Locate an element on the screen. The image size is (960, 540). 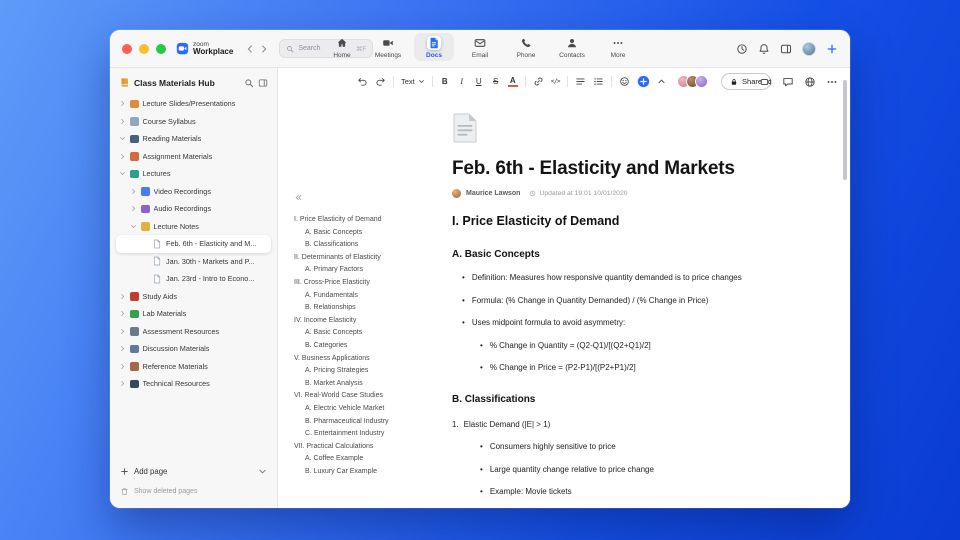
outline-item-i-price-elasticity-of-demand: I. Price Elasticity of Demand is located at coordinates (360, 220).